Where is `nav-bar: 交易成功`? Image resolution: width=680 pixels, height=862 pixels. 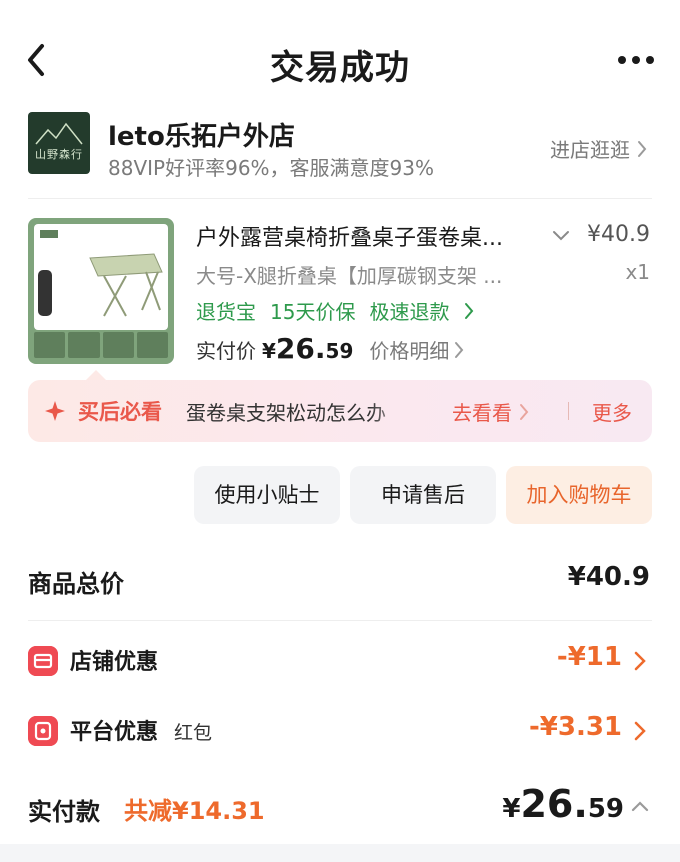 nav-bar: 交易成功 is located at coordinates (340, 55).